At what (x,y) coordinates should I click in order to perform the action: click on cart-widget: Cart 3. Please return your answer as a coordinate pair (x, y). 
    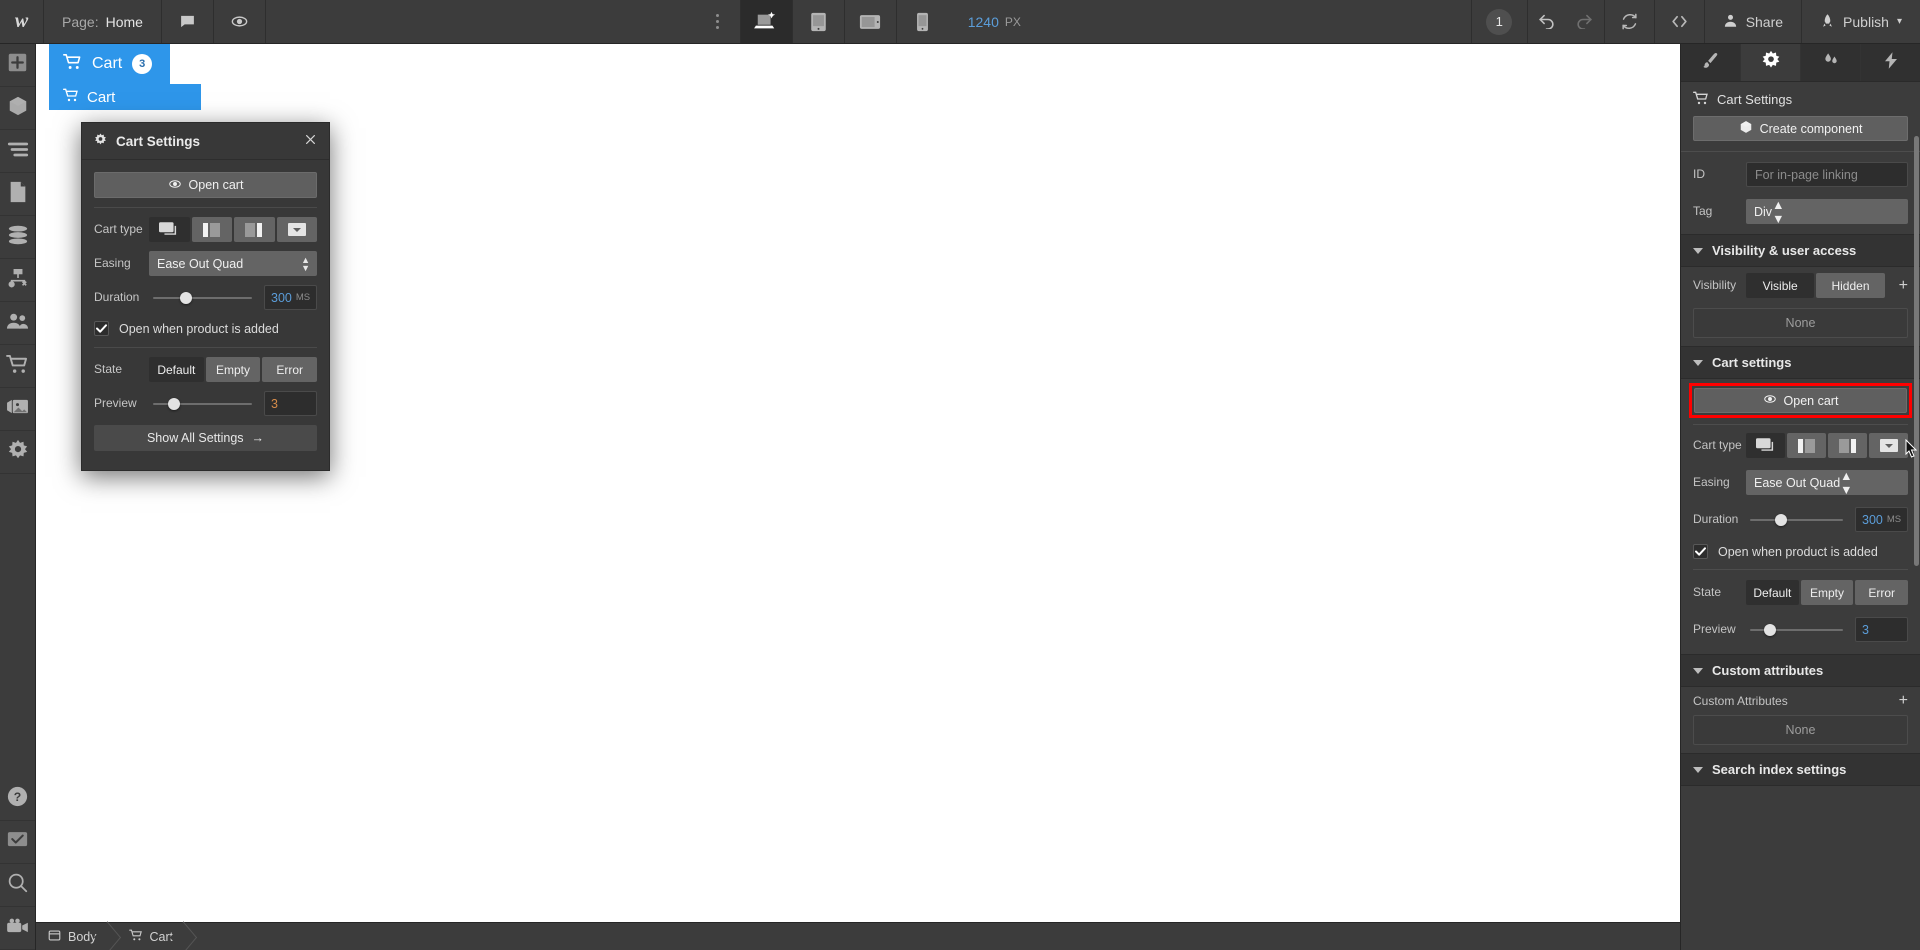
    Looking at the image, I should click on (110, 64).